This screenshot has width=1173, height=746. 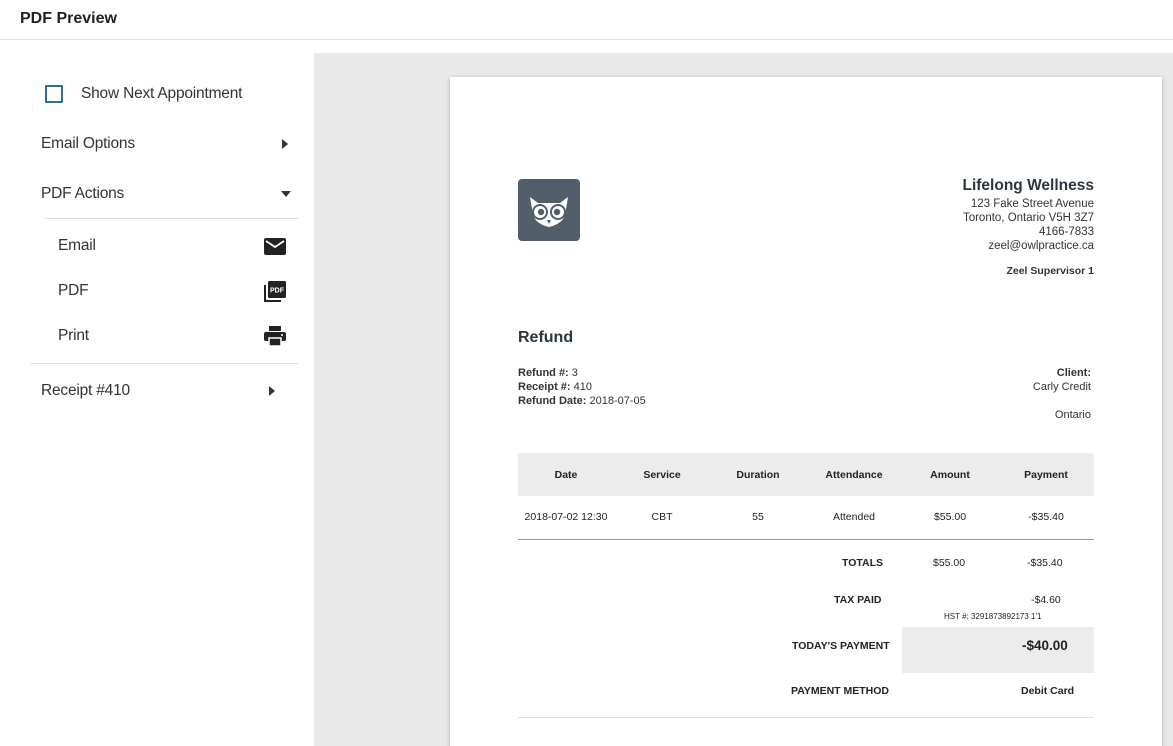 What do you see at coordinates (758, 518) in the screenshot?
I see `cell-duration: 55` at bounding box center [758, 518].